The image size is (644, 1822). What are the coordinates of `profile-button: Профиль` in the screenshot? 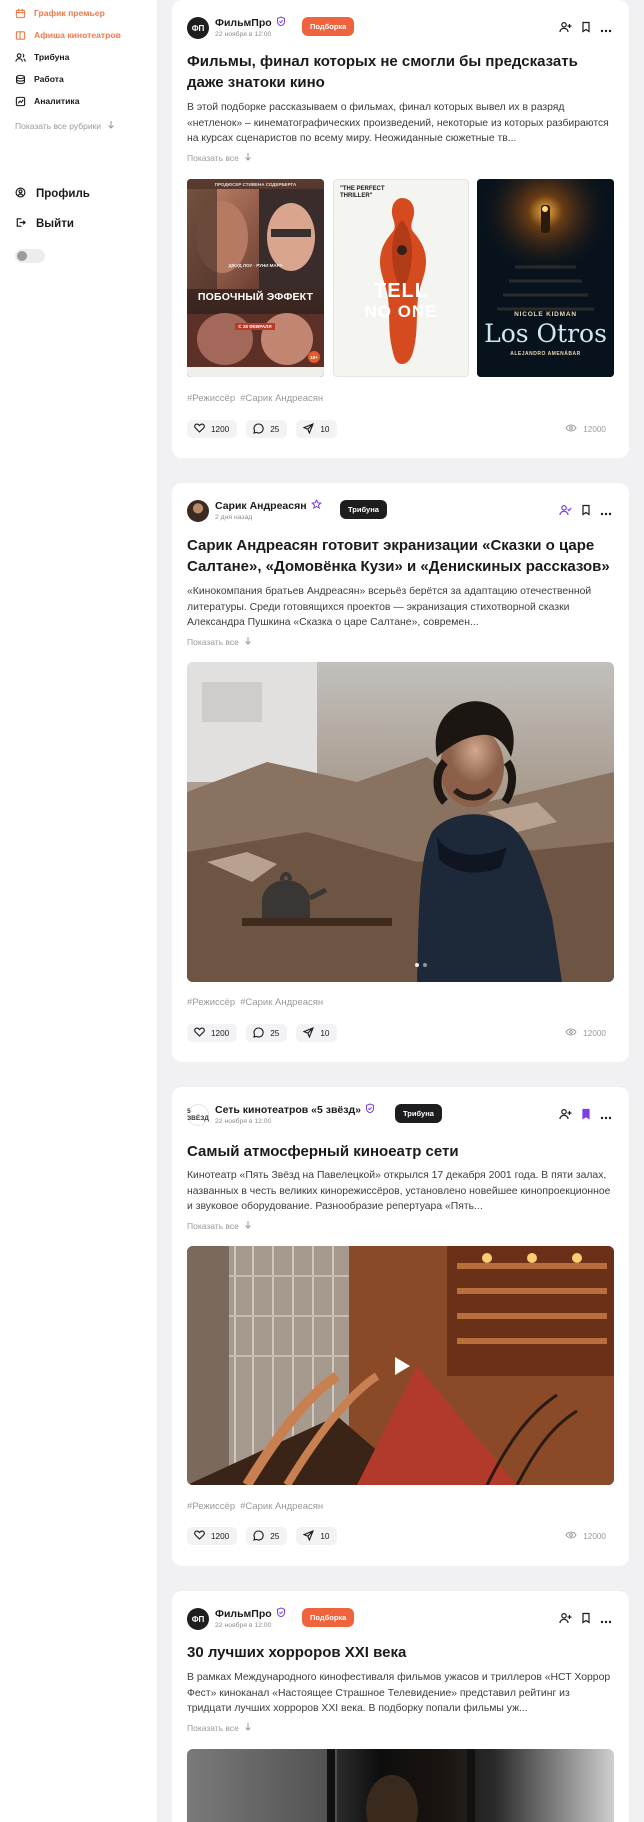 It's located at (78, 194).